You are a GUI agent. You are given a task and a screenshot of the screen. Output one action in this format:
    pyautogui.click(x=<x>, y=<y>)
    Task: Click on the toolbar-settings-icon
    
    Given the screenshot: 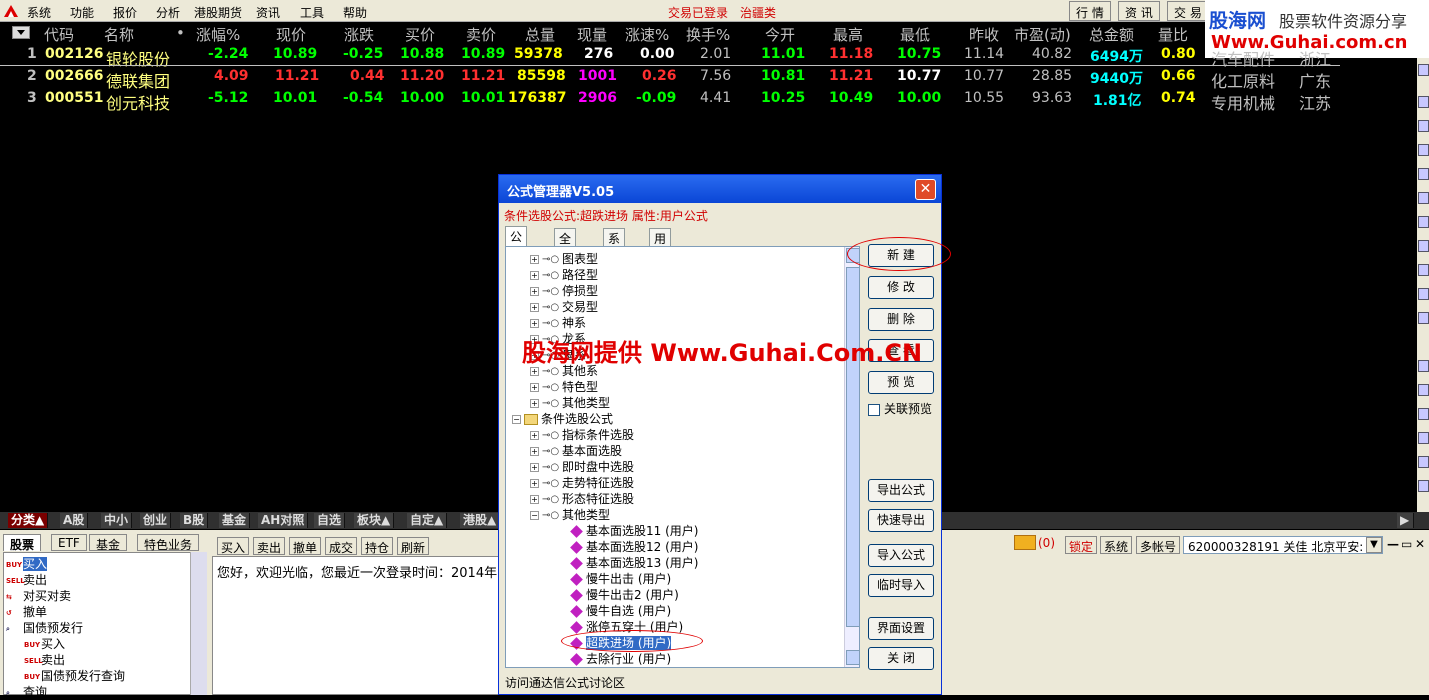 What is the action you would take?
    pyautogui.click(x=1423, y=486)
    